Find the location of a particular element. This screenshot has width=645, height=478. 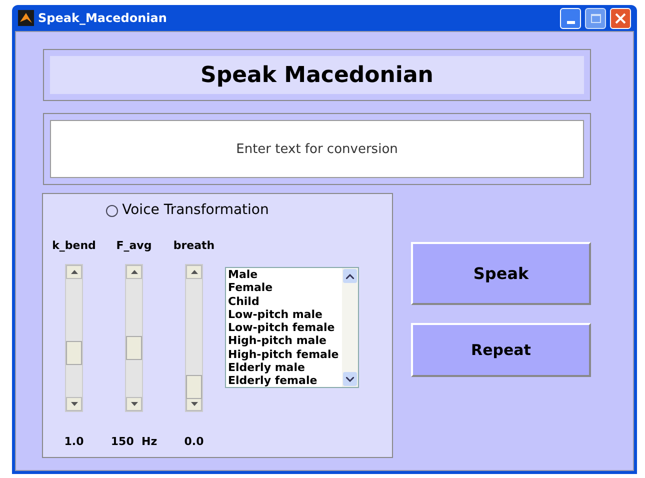

speak-button: Speak is located at coordinates (501, 273).